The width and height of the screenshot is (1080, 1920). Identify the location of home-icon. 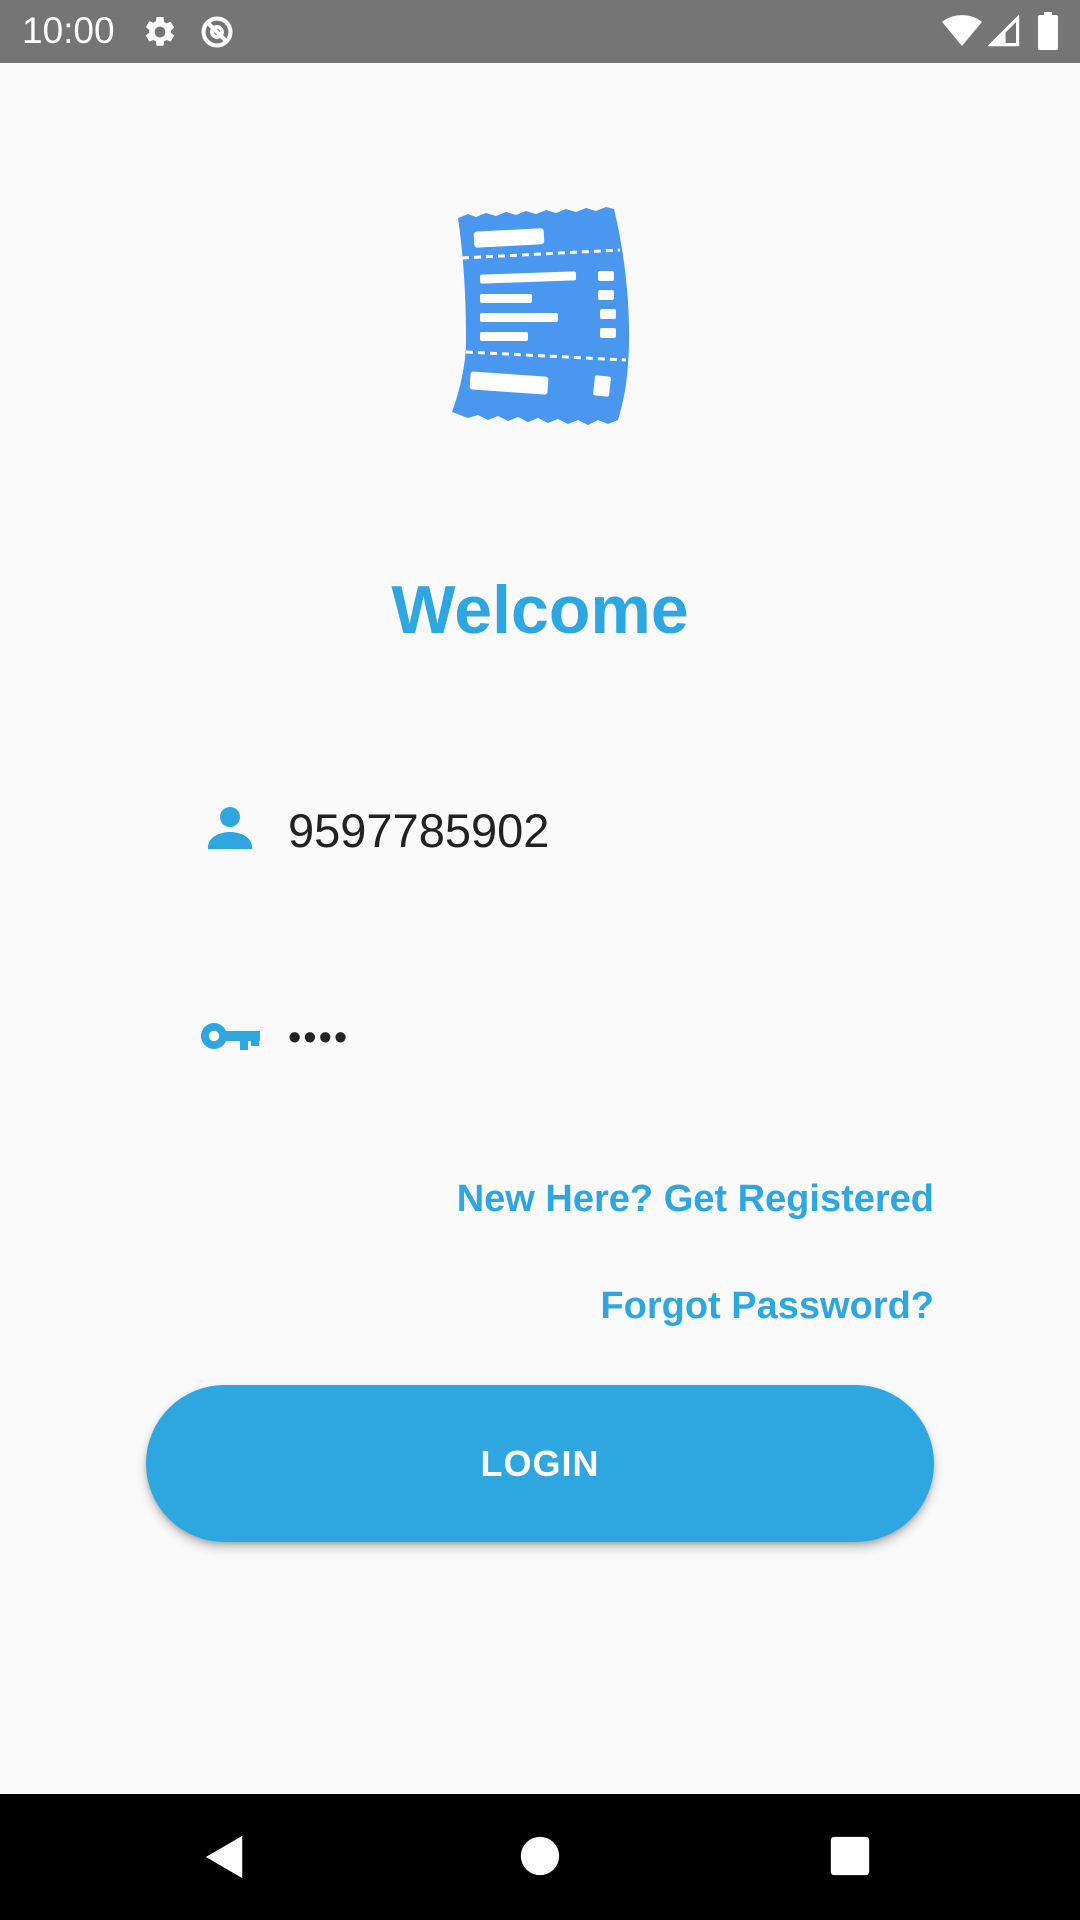
(540, 1858).